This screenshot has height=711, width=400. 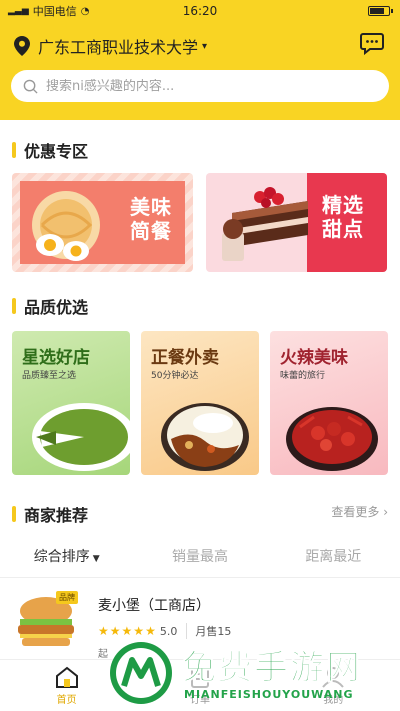 What do you see at coordinates (332, 439) in the screenshot?
I see `crayfish-image` at bounding box center [332, 439].